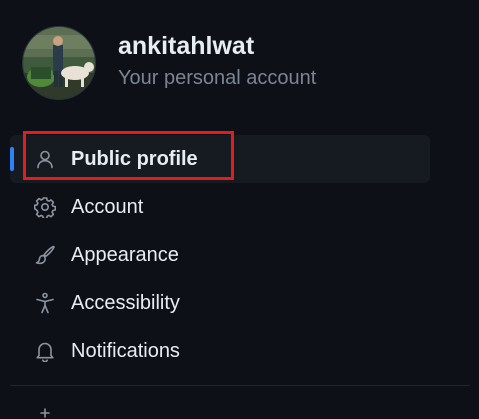 The image size is (479, 419). What do you see at coordinates (220, 303) in the screenshot?
I see `nav-item-accessibility: Accessibility` at bounding box center [220, 303].